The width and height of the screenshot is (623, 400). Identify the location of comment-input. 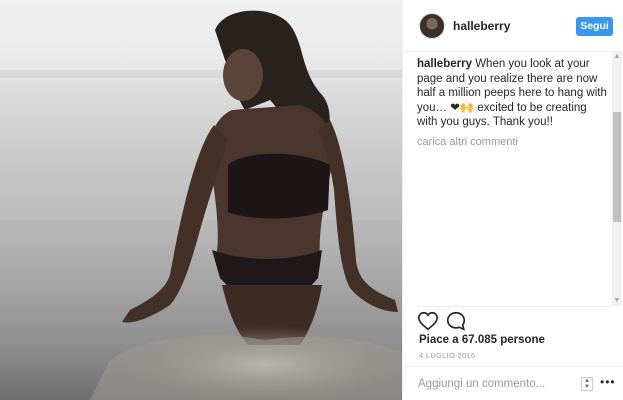
(493, 384).